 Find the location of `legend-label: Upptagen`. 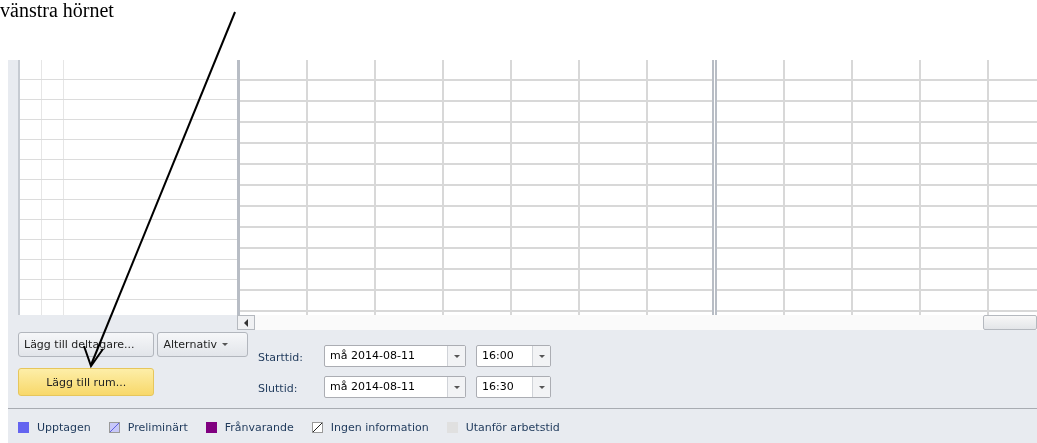

legend-label: Upptagen is located at coordinates (64, 427).